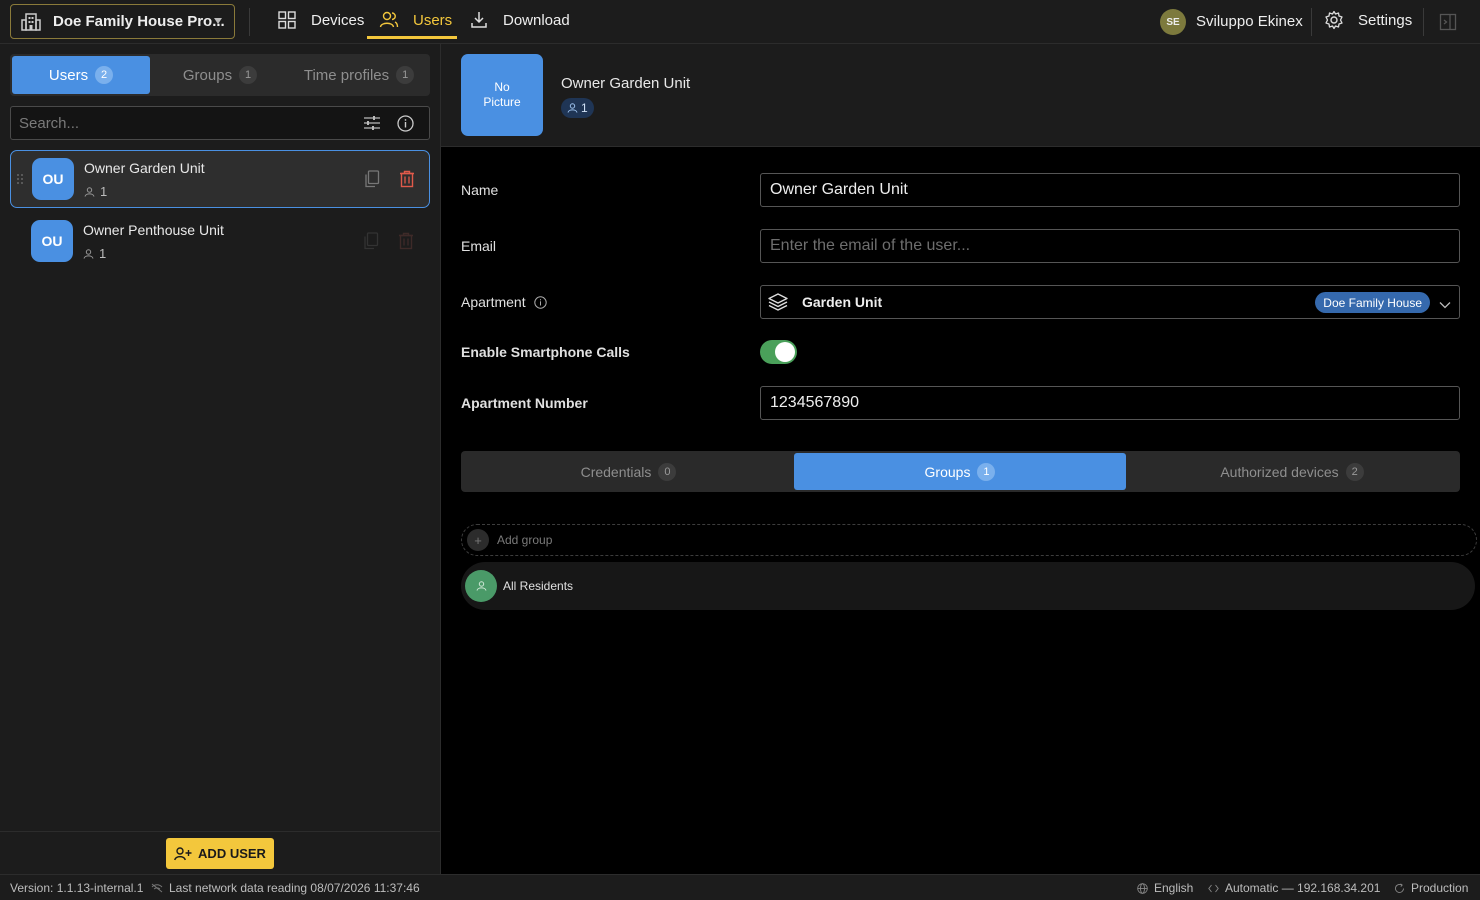 This screenshot has width=1480, height=900. Describe the element at coordinates (502, 95) in the screenshot. I see `profile-picture: No Picture` at that location.